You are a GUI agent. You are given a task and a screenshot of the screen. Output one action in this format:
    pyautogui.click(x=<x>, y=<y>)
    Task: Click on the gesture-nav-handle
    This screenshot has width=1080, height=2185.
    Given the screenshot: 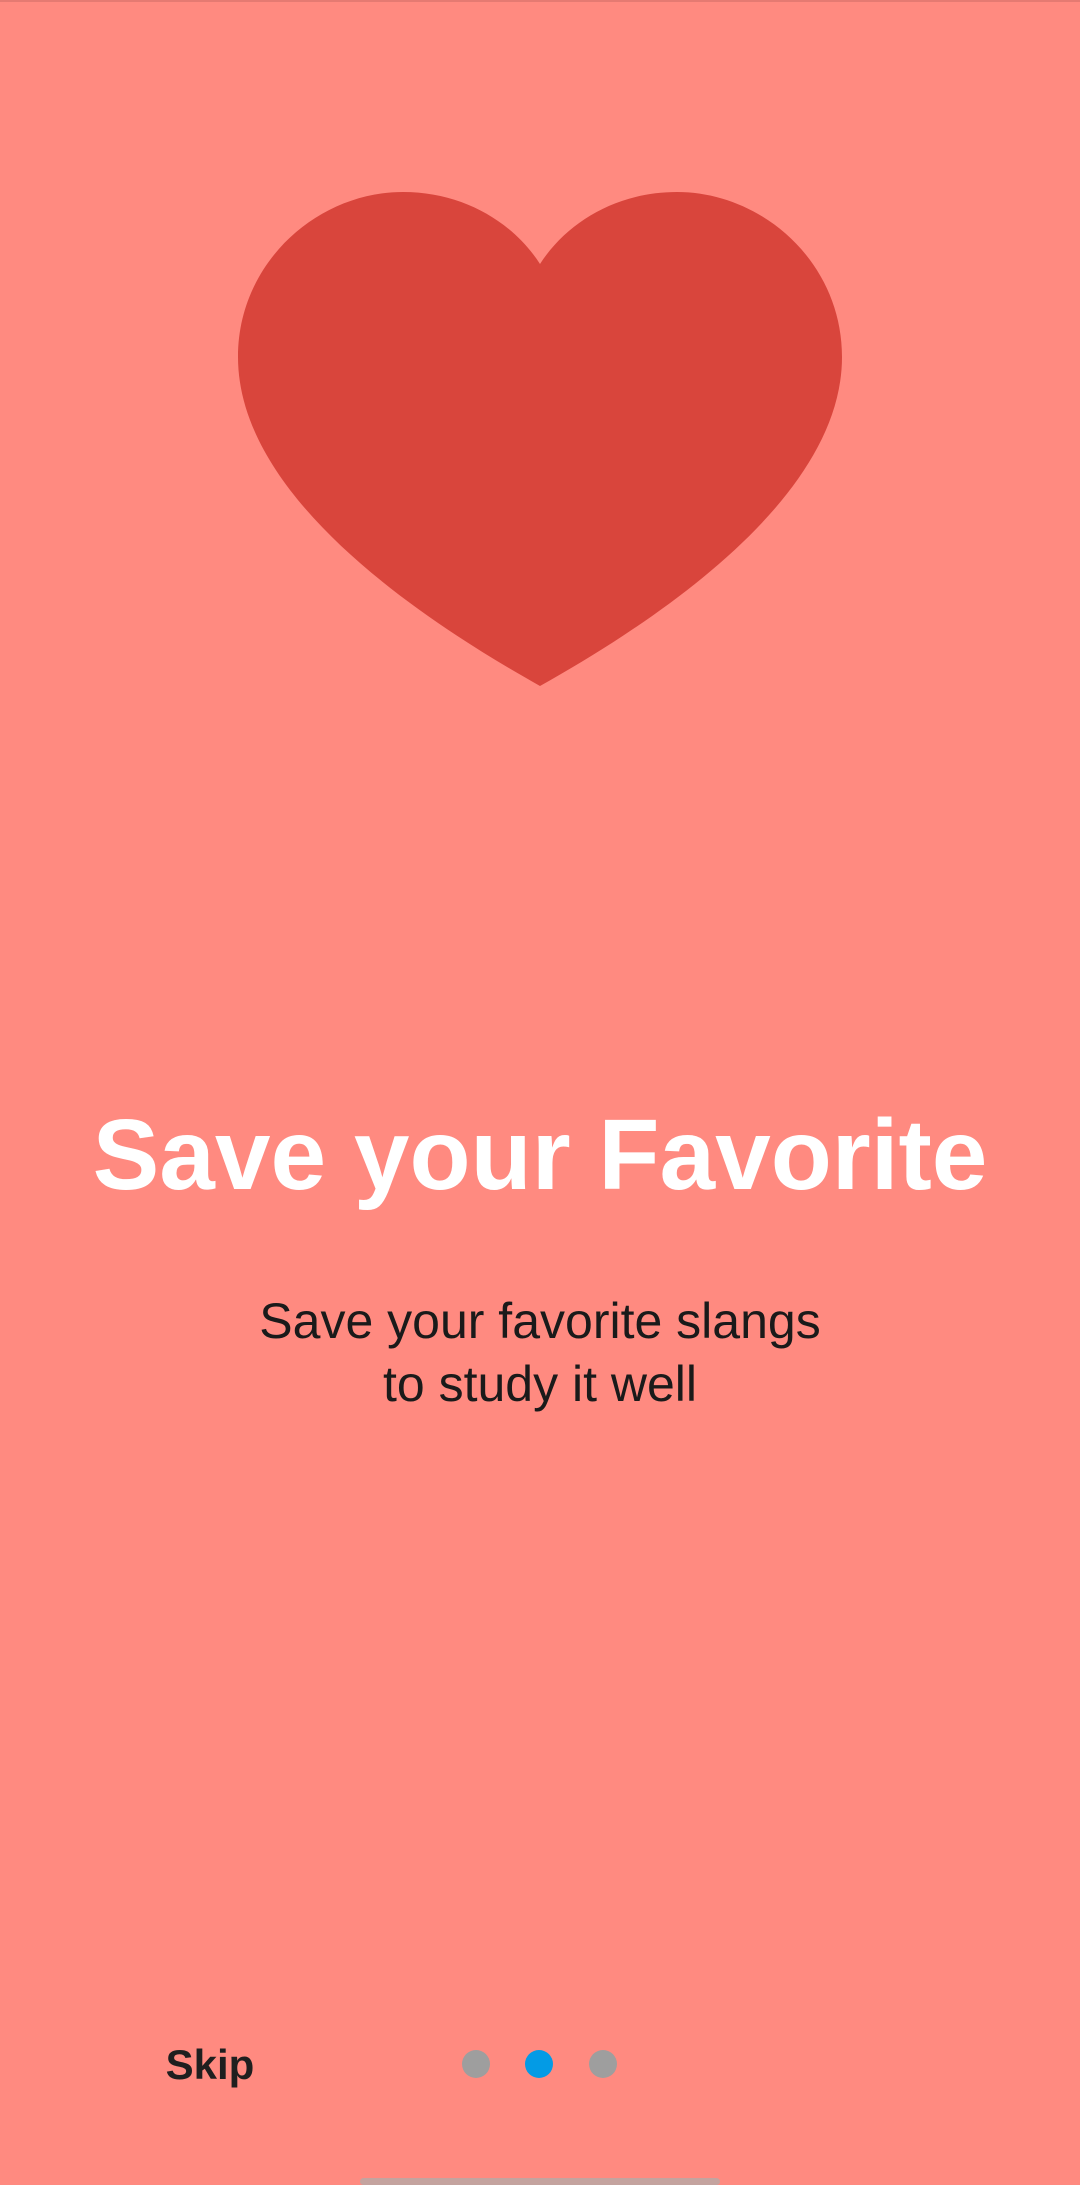 What is the action you would take?
    pyautogui.click(x=540, y=2181)
    